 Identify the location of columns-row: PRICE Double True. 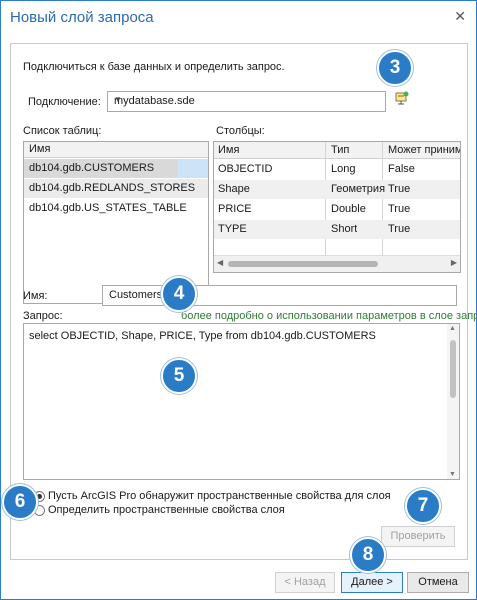
(337, 209).